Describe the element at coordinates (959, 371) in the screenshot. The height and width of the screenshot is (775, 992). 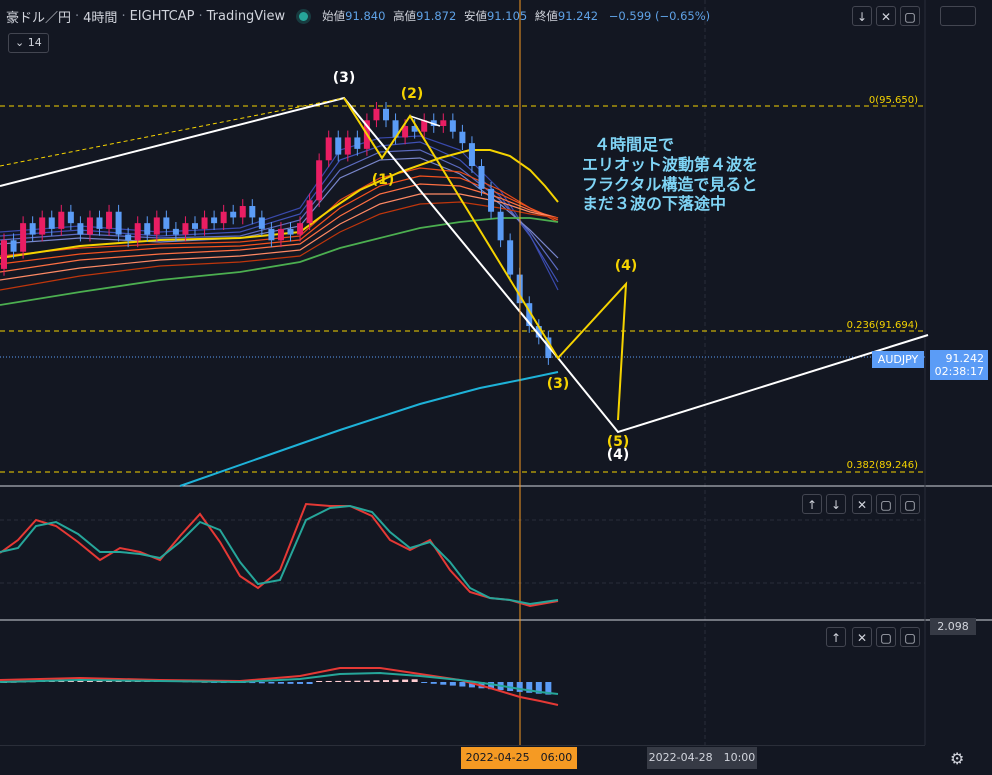
I see `countdown: 02:38:17` at that location.